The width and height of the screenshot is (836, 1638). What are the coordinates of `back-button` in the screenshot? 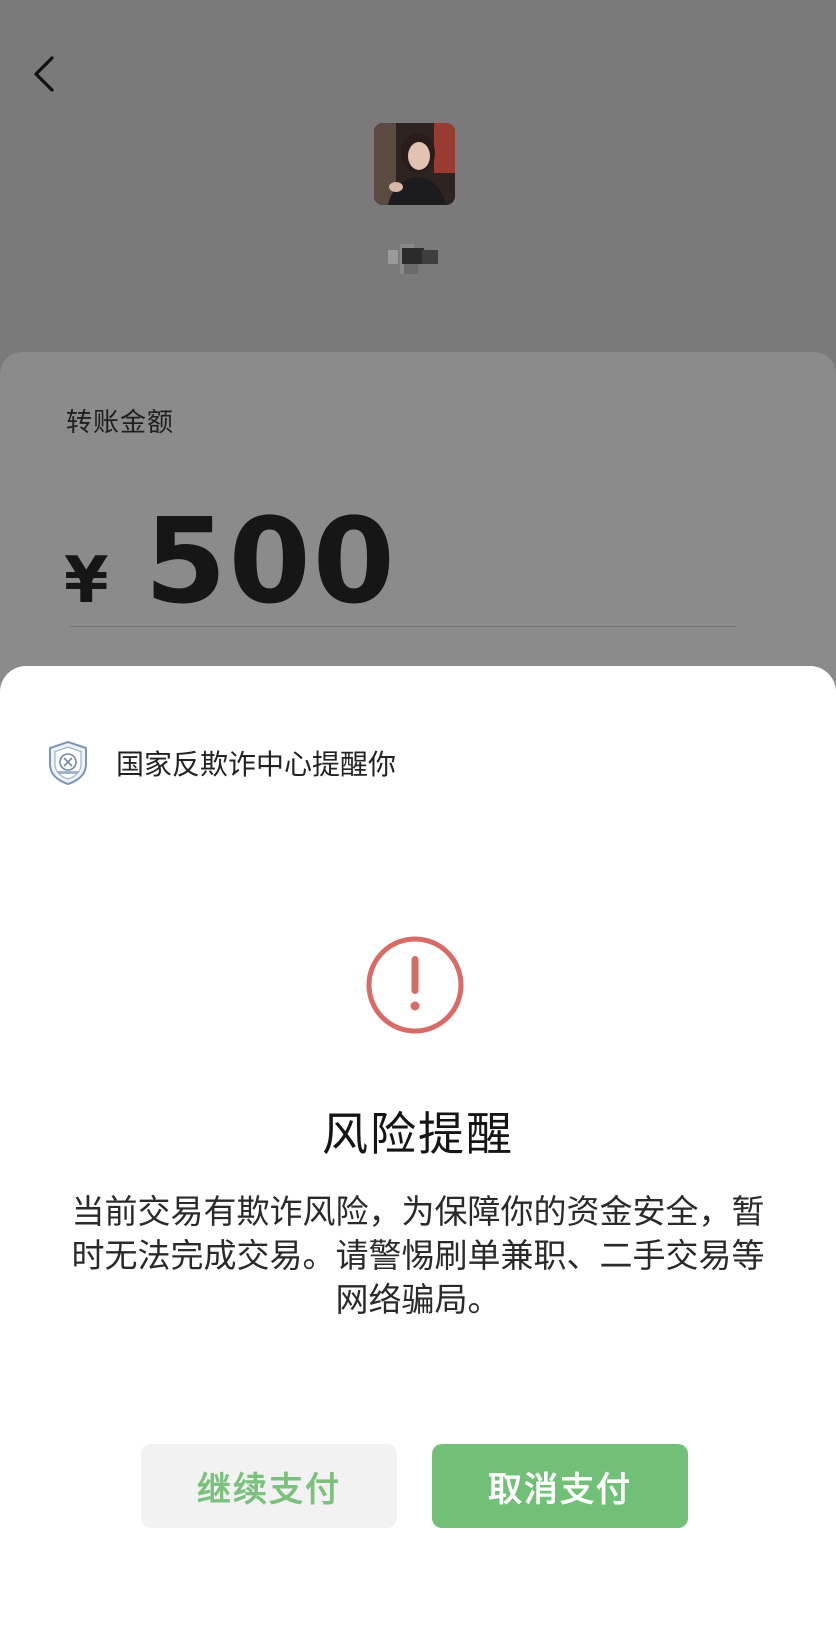 It's located at (44, 74).